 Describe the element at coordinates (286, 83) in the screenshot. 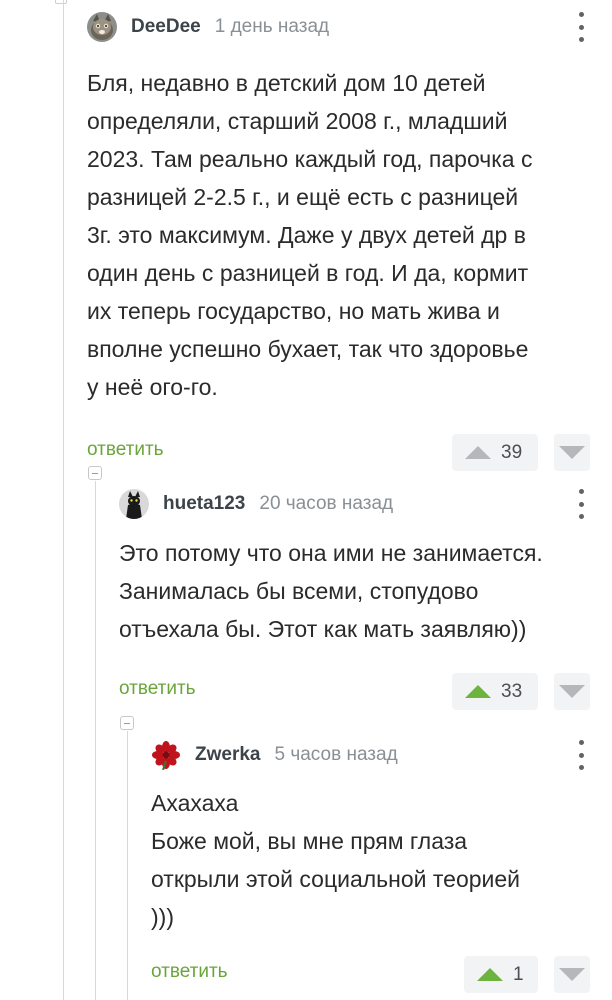

I see `comment-line: Бля, недавно в детский дом 10 детей` at that location.